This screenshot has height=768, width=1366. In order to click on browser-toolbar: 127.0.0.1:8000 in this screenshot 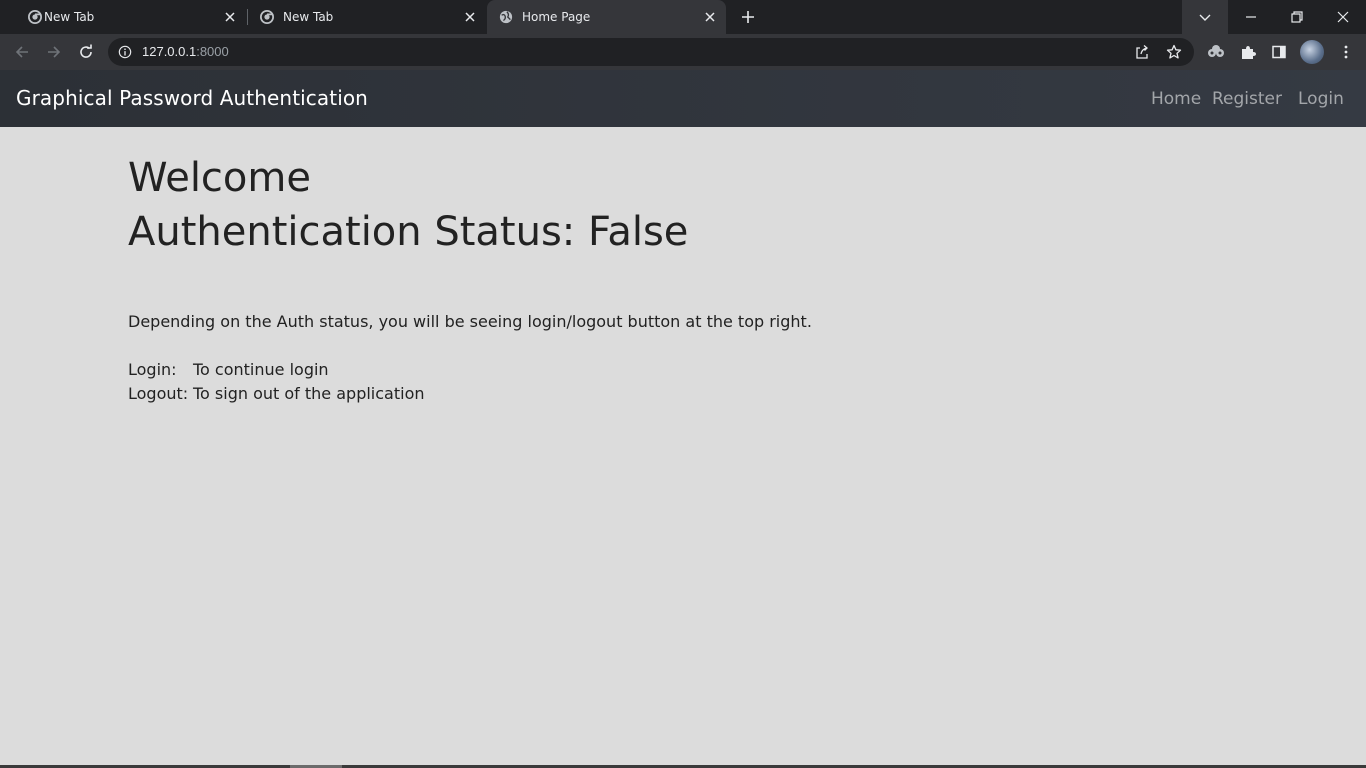, I will do `click(683, 52)`.